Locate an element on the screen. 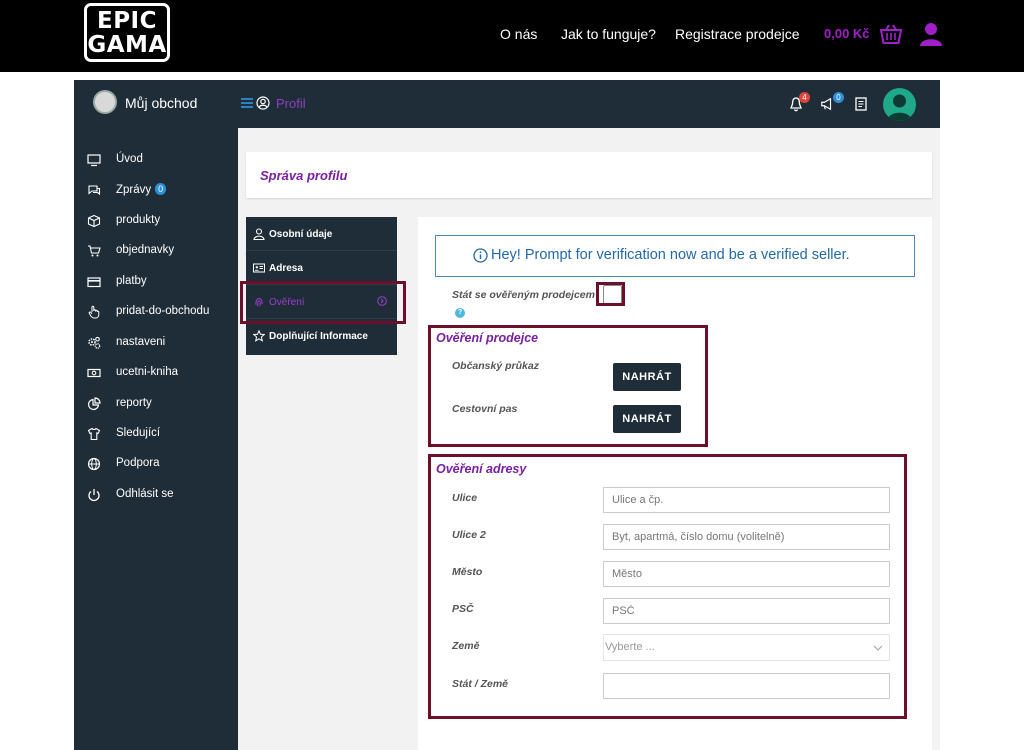  pie-chart-icon is located at coordinates (94, 404).